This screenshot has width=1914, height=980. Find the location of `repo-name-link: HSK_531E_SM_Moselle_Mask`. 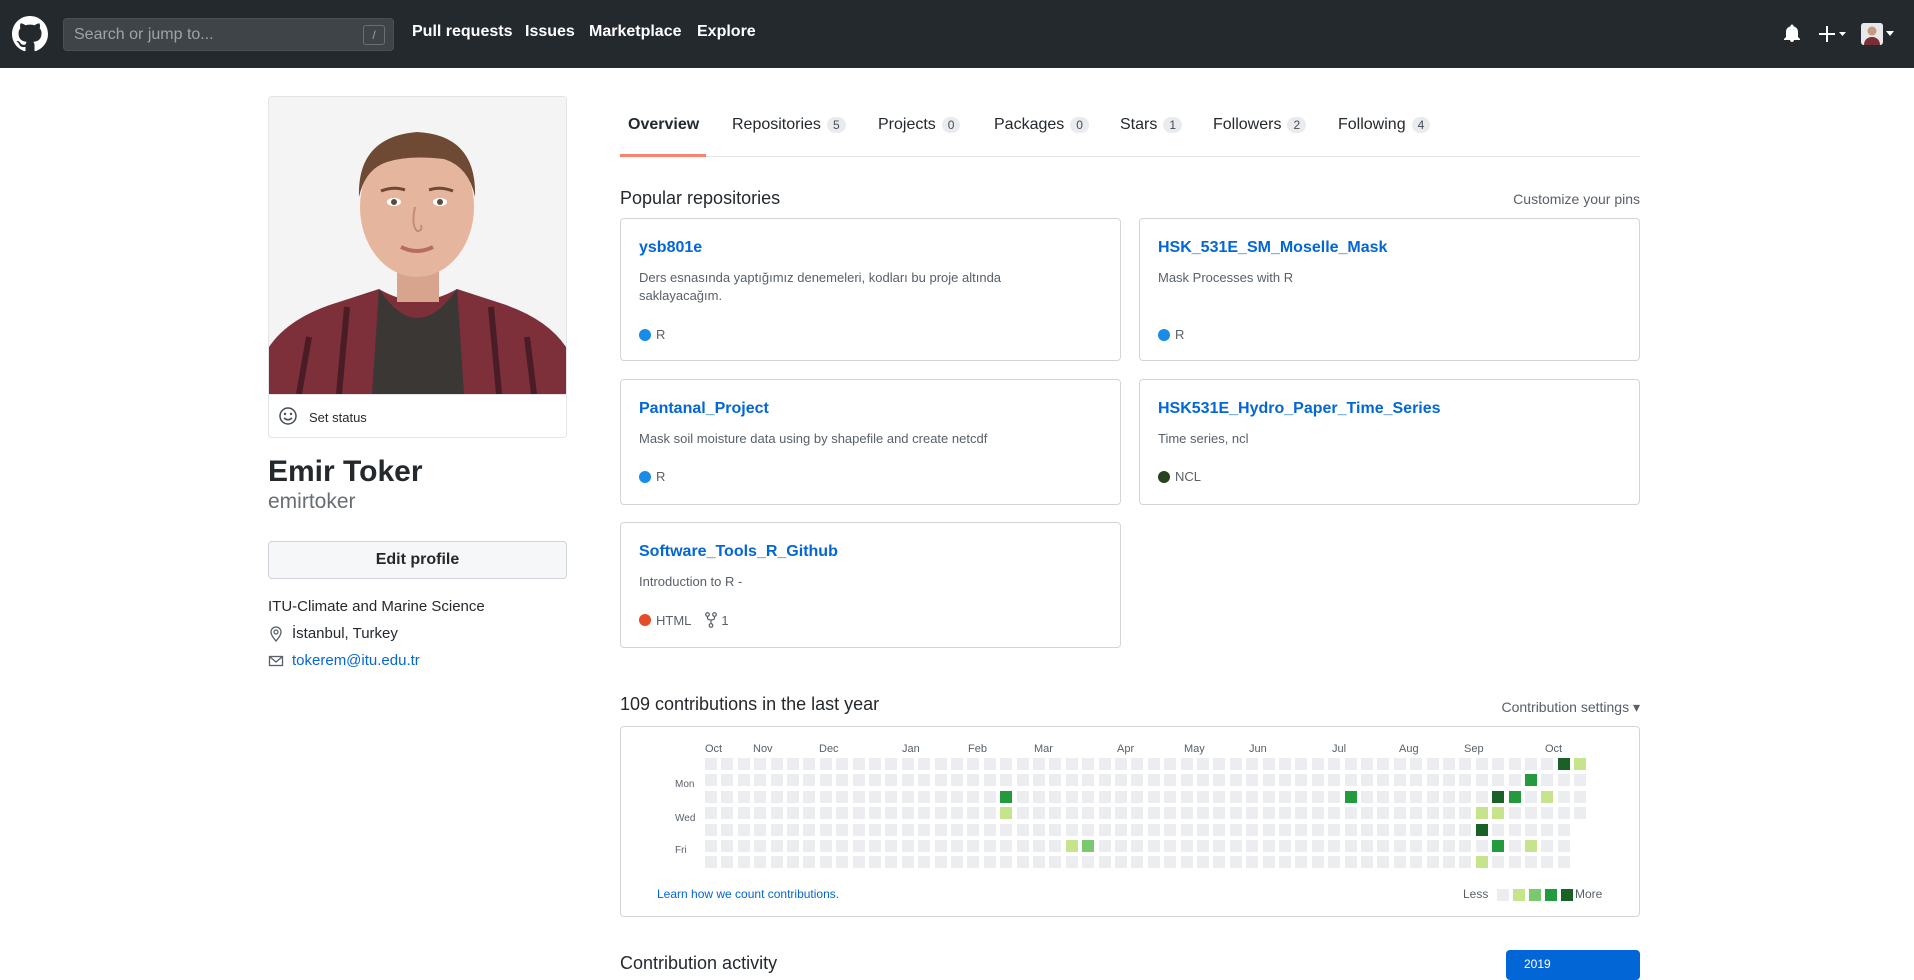

repo-name-link: HSK_531E_SM_Moselle_Mask is located at coordinates (1272, 248).